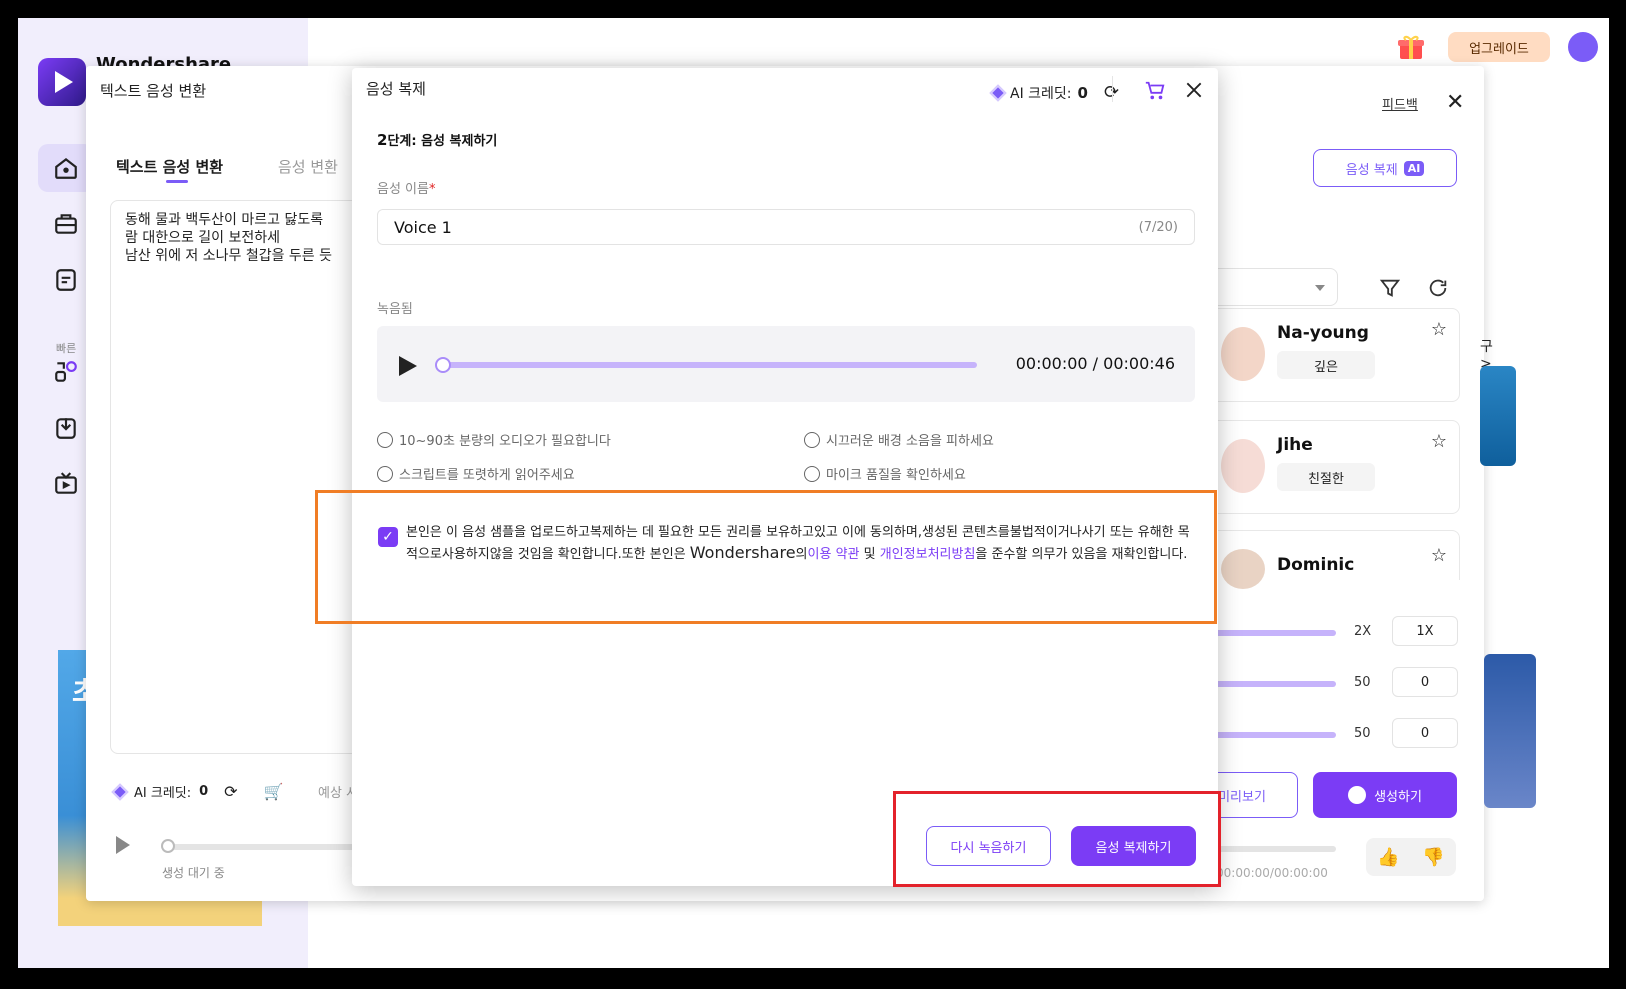 This screenshot has height=989, width=1626. What do you see at coordinates (1455, 102) in the screenshot?
I see `tts-close-icon: ✕` at bounding box center [1455, 102].